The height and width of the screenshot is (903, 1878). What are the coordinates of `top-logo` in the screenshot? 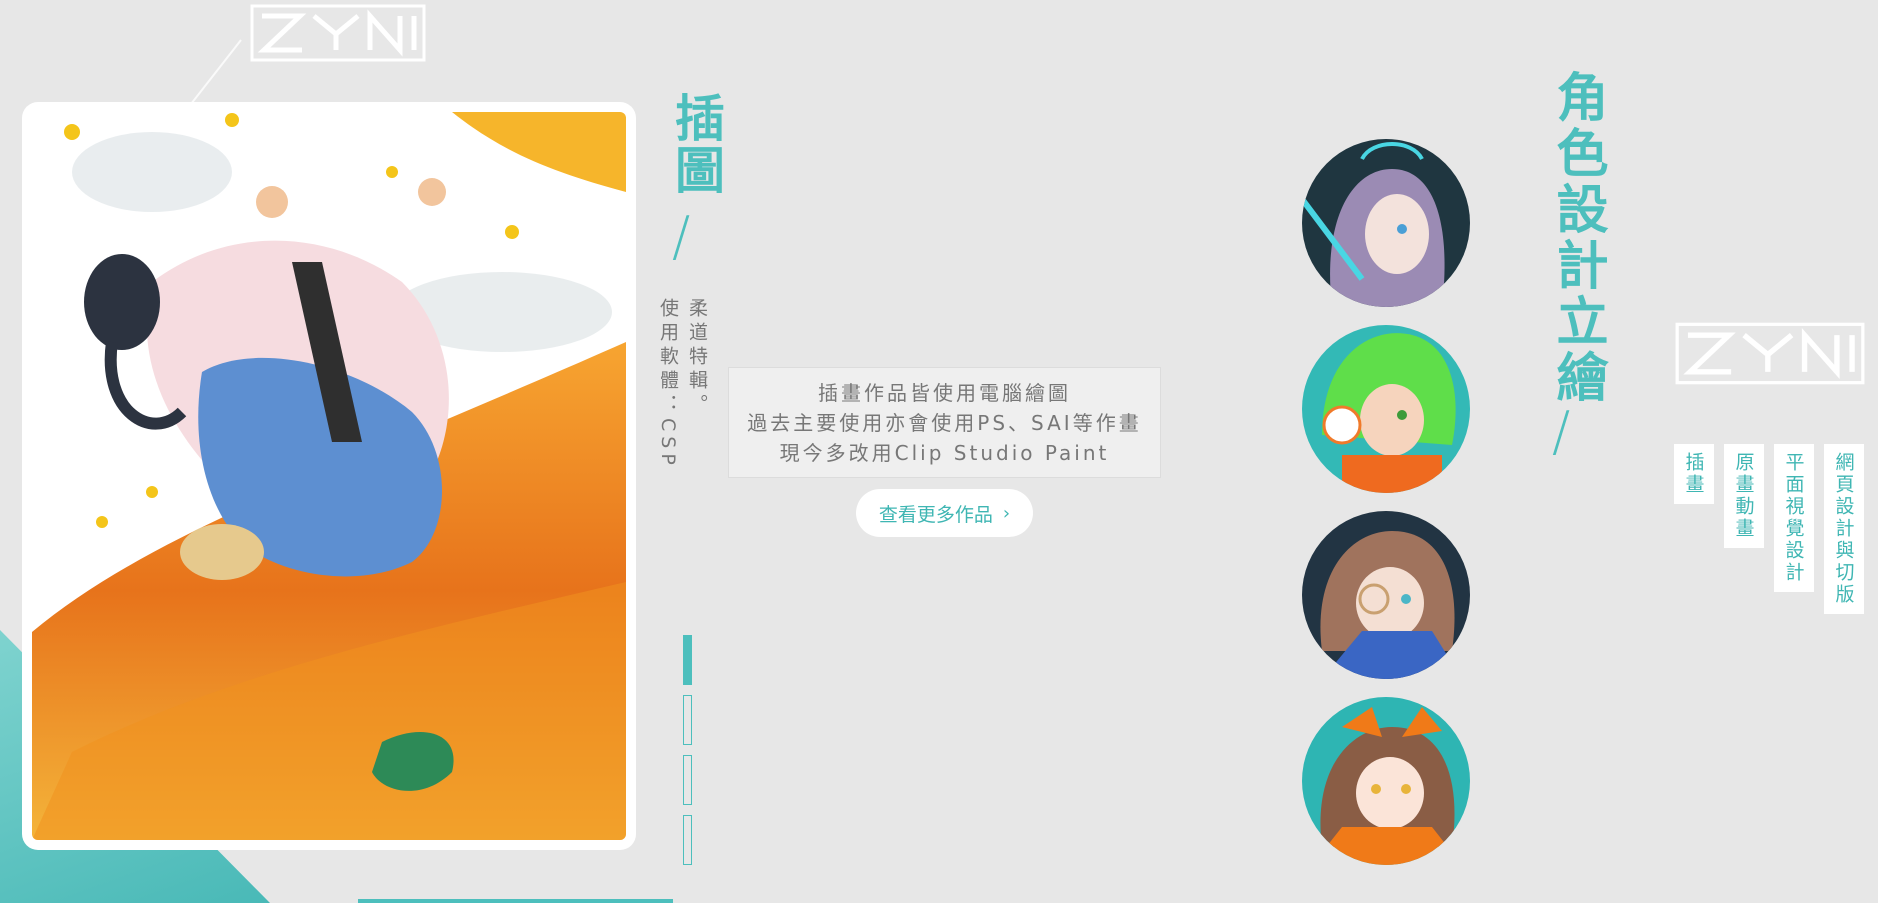 It's located at (338, 33).